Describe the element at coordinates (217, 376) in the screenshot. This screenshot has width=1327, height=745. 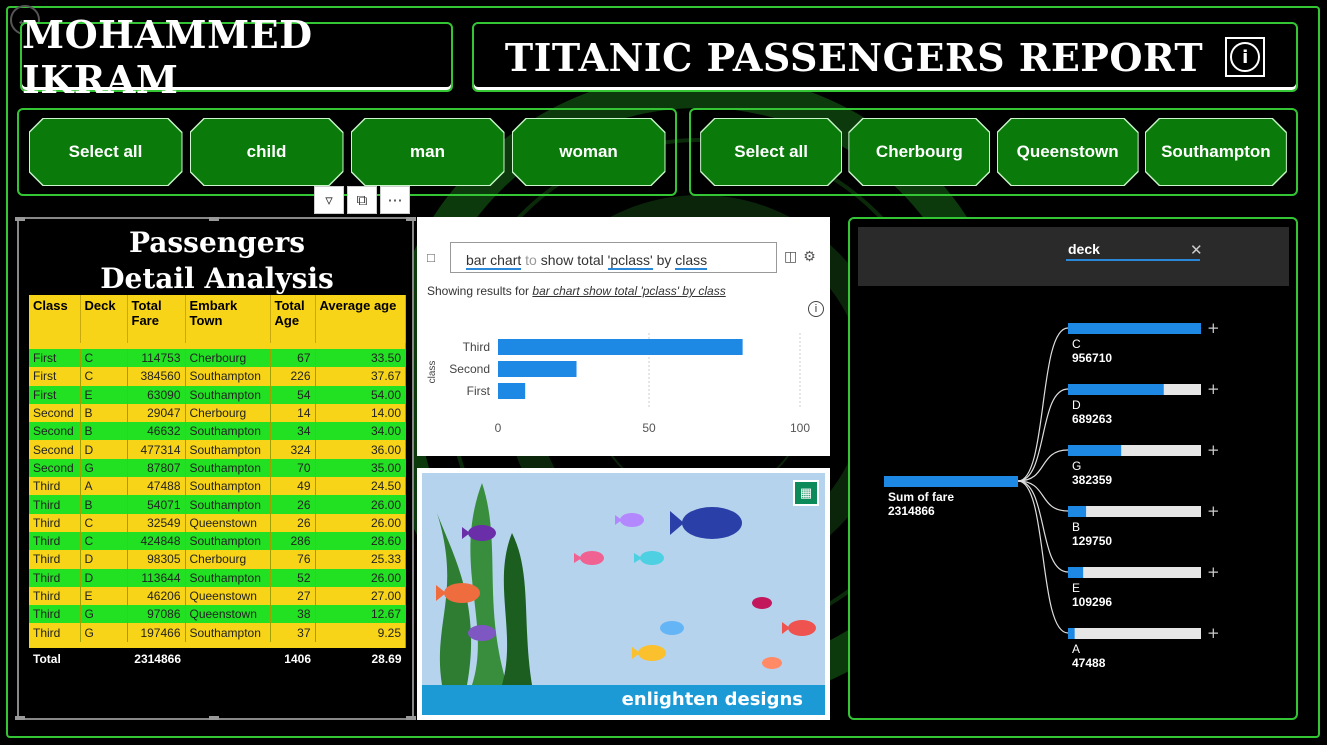
I see `table-row: First C 384560 Southampton 226 37.67` at that location.